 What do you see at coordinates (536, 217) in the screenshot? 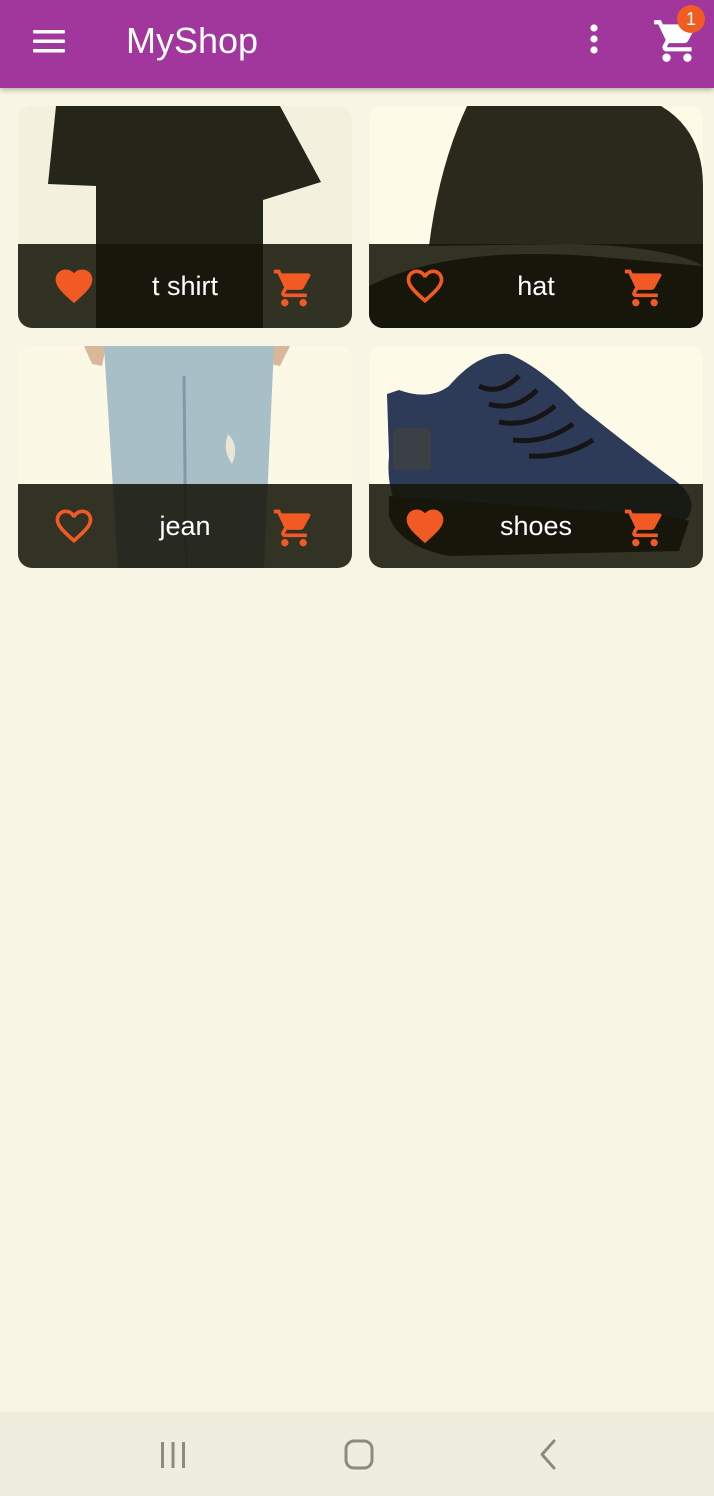
I see `product-card-hat: hat` at bounding box center [536, 217].